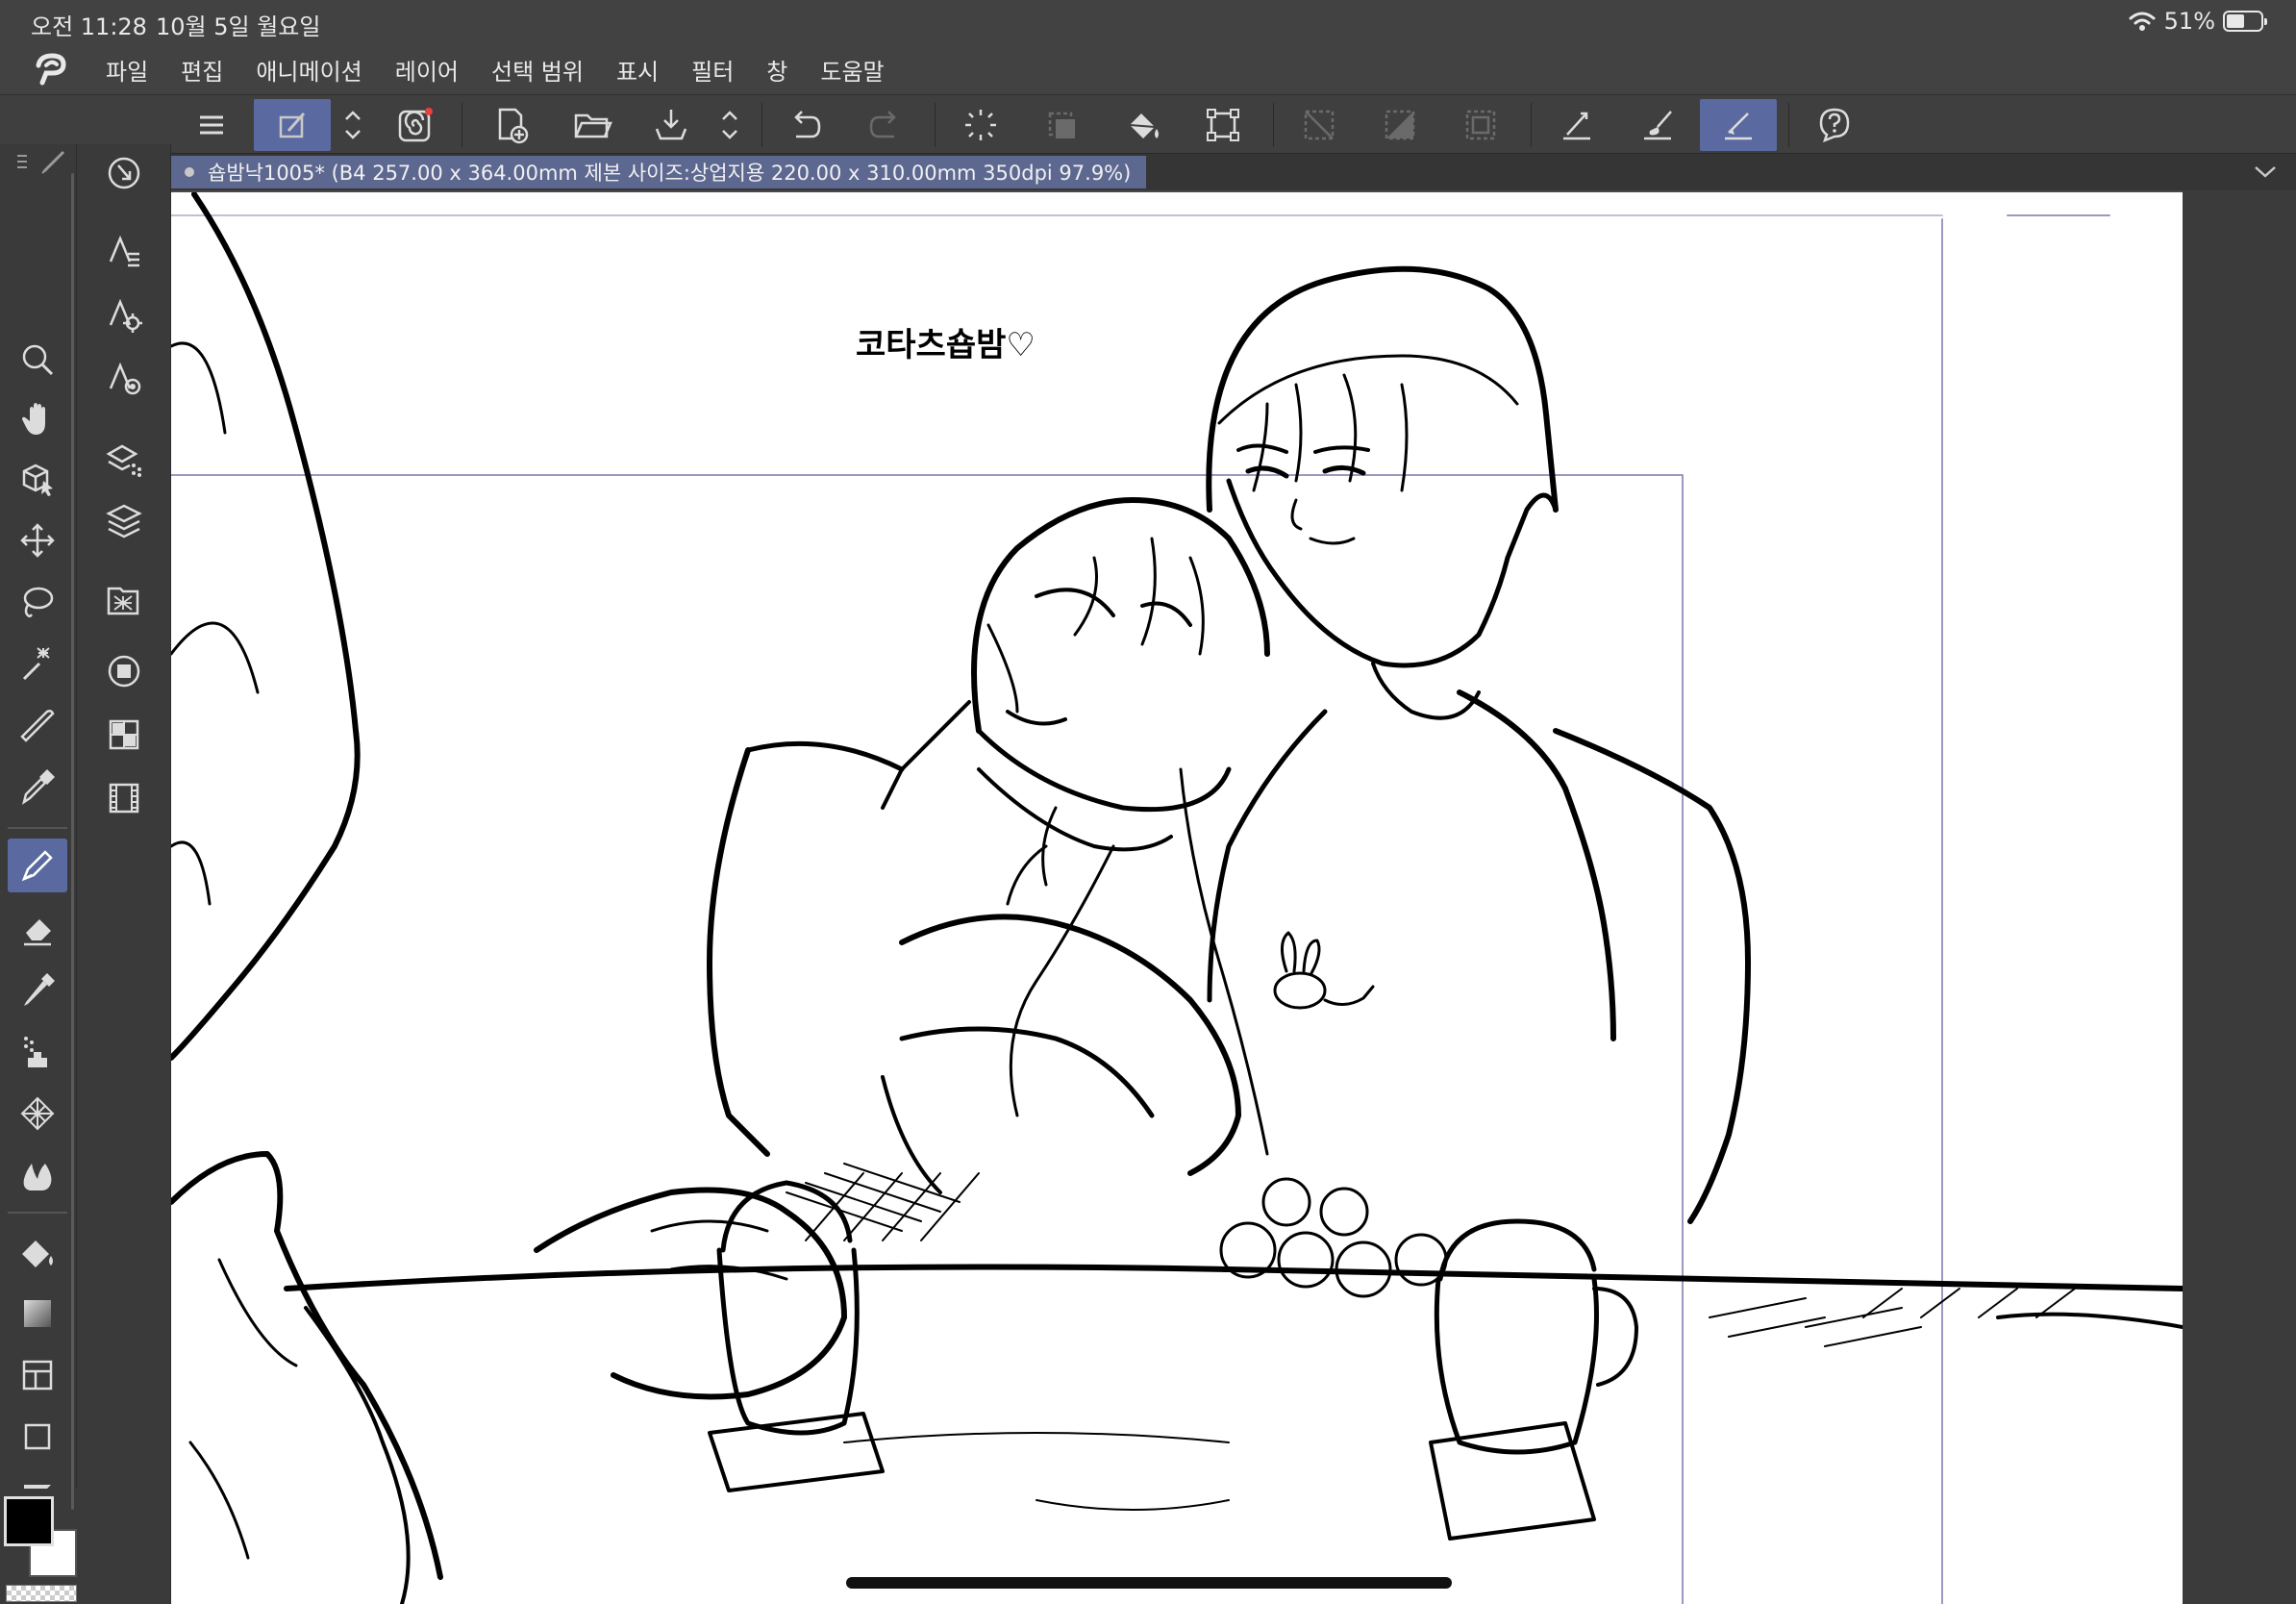  What do you see at coordinates (37, 1437) in the screenshot?
I see `figure-icon` at bounding box center [37, 1437].